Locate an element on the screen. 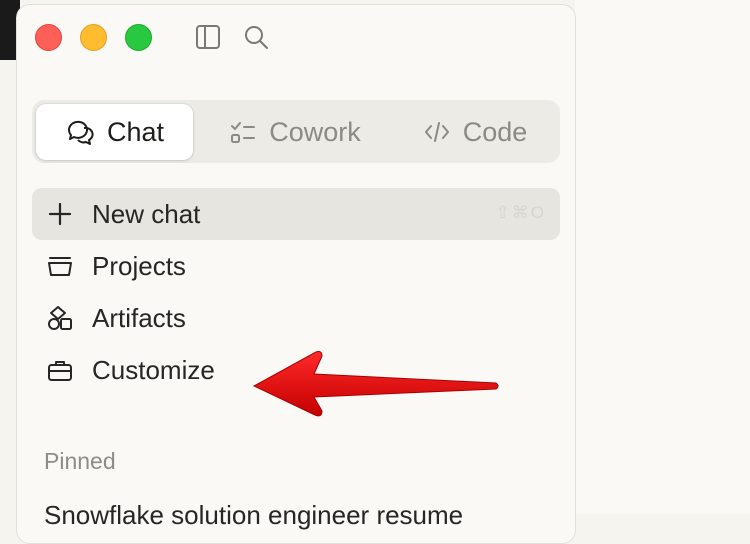 The image size is (750, 544). pinned-section-title: Pinned is located at coordinates (80, 461).